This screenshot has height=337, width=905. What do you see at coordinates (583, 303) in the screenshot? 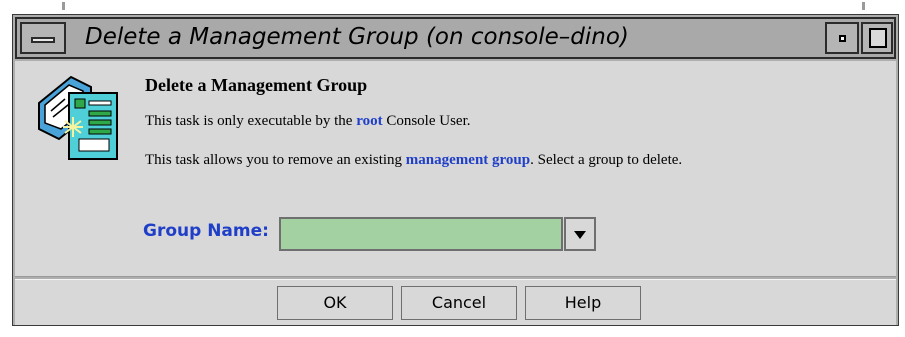
I see `help-button: Help` at bounding box center [583, 303].